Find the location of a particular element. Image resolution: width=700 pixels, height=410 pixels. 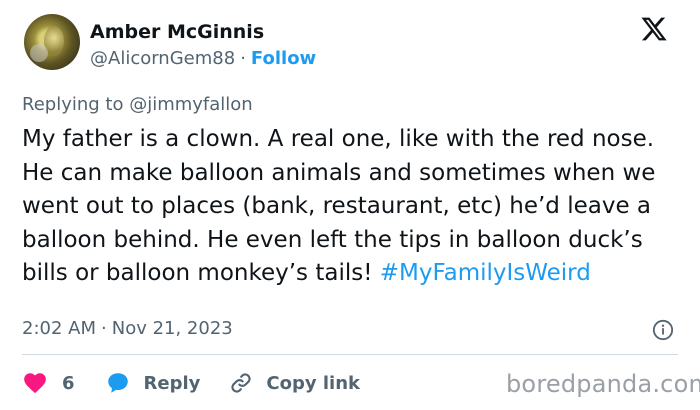

link-icon is located at coordinates (241, 383).